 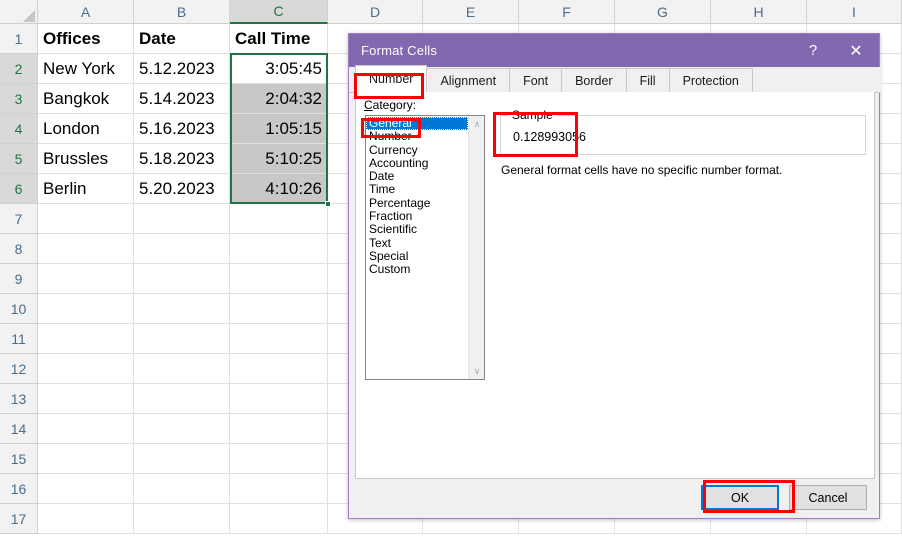 What do you see at coordinates (417, 123) in the screenshot?
I see `category-item-general: General` at bounding box center [417, 123].